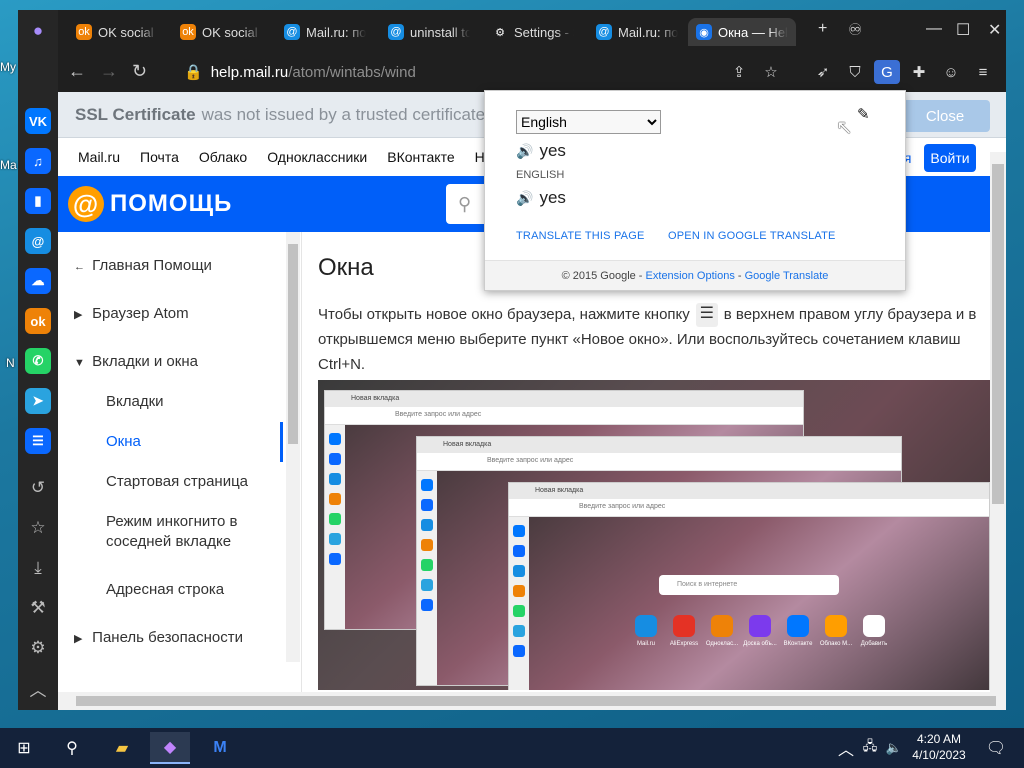 This screenshot has width=1024, height=768. I want to click on open-google-translate-link: OPEN IN GOOGLE TRANSLATE, so click(752, 236).